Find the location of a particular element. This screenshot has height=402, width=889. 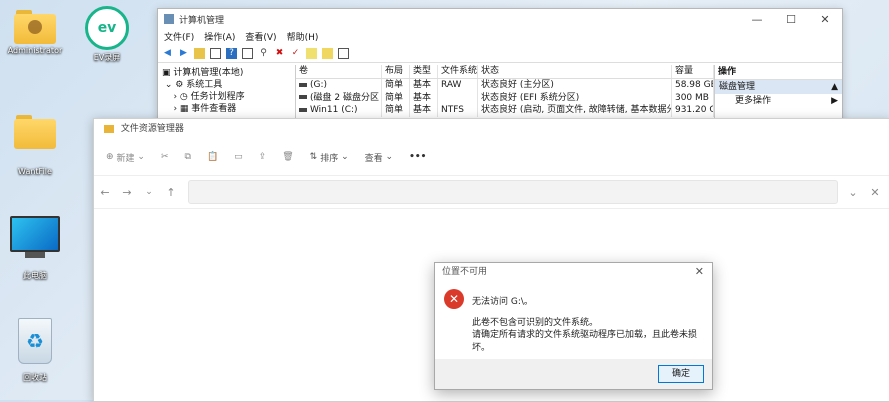

app-icon is located at coordinates (169, 19).